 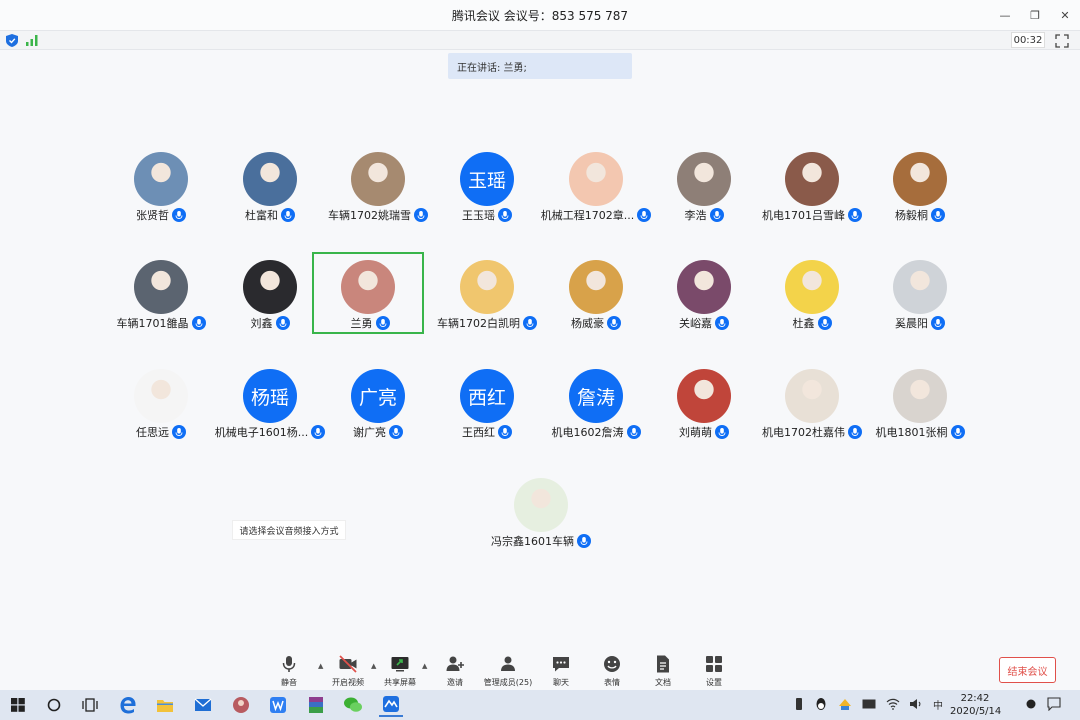 I want to click on settings-label: 设置, so click(x=714, y=682).